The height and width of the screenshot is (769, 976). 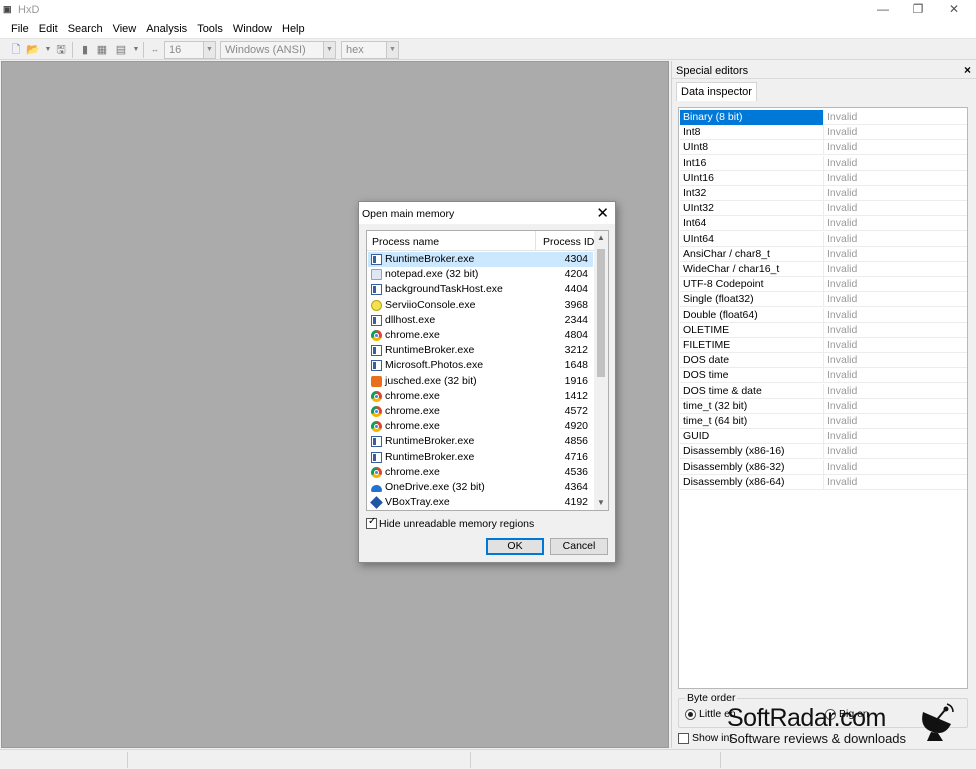 What do you see at coordinates (480, 487) in the screenshot?
I see `process-row: OneDrive.exe (32 bit) 4364` at bounding box center [480, 487].